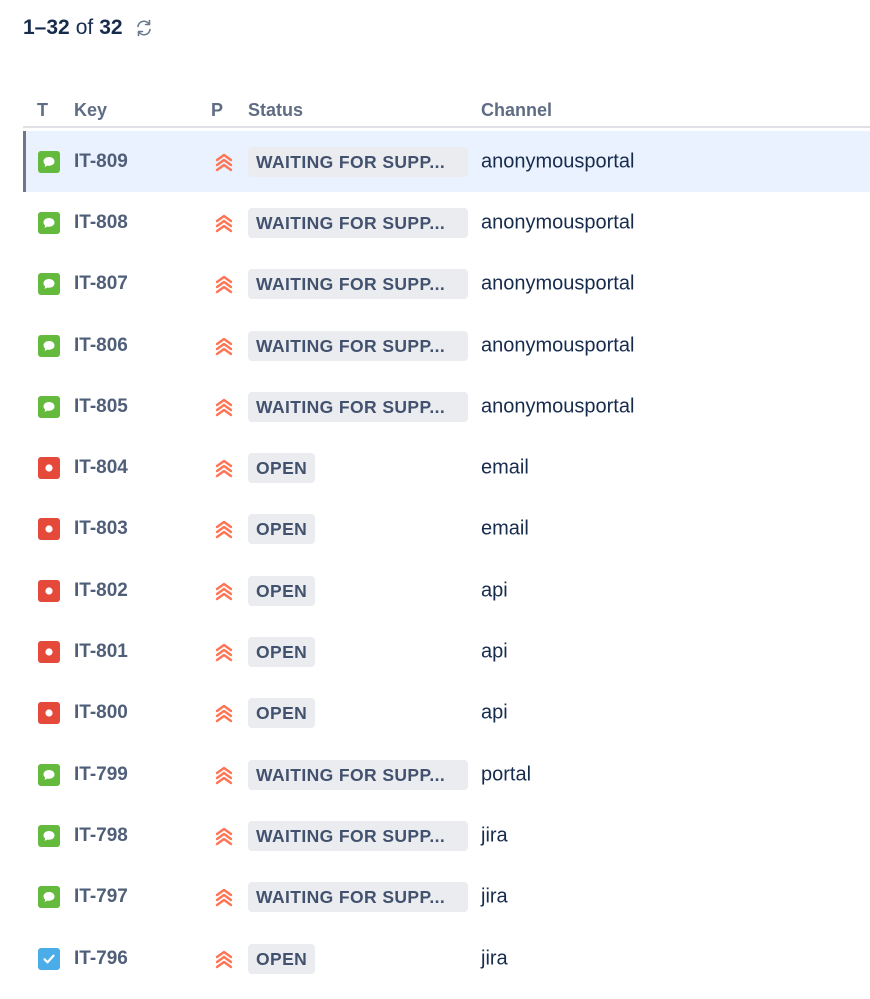 Image resolution: width=870 pixels, height=999 pixels. I want to click on issue-key-link: IT-808, so click(101, 223).